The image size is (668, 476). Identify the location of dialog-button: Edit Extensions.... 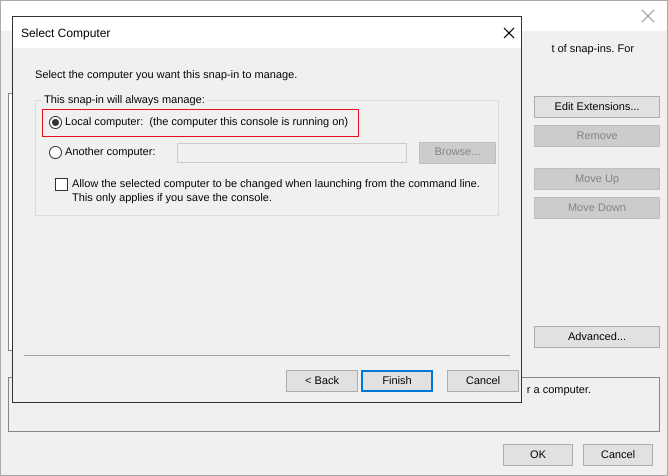
(597, 107).